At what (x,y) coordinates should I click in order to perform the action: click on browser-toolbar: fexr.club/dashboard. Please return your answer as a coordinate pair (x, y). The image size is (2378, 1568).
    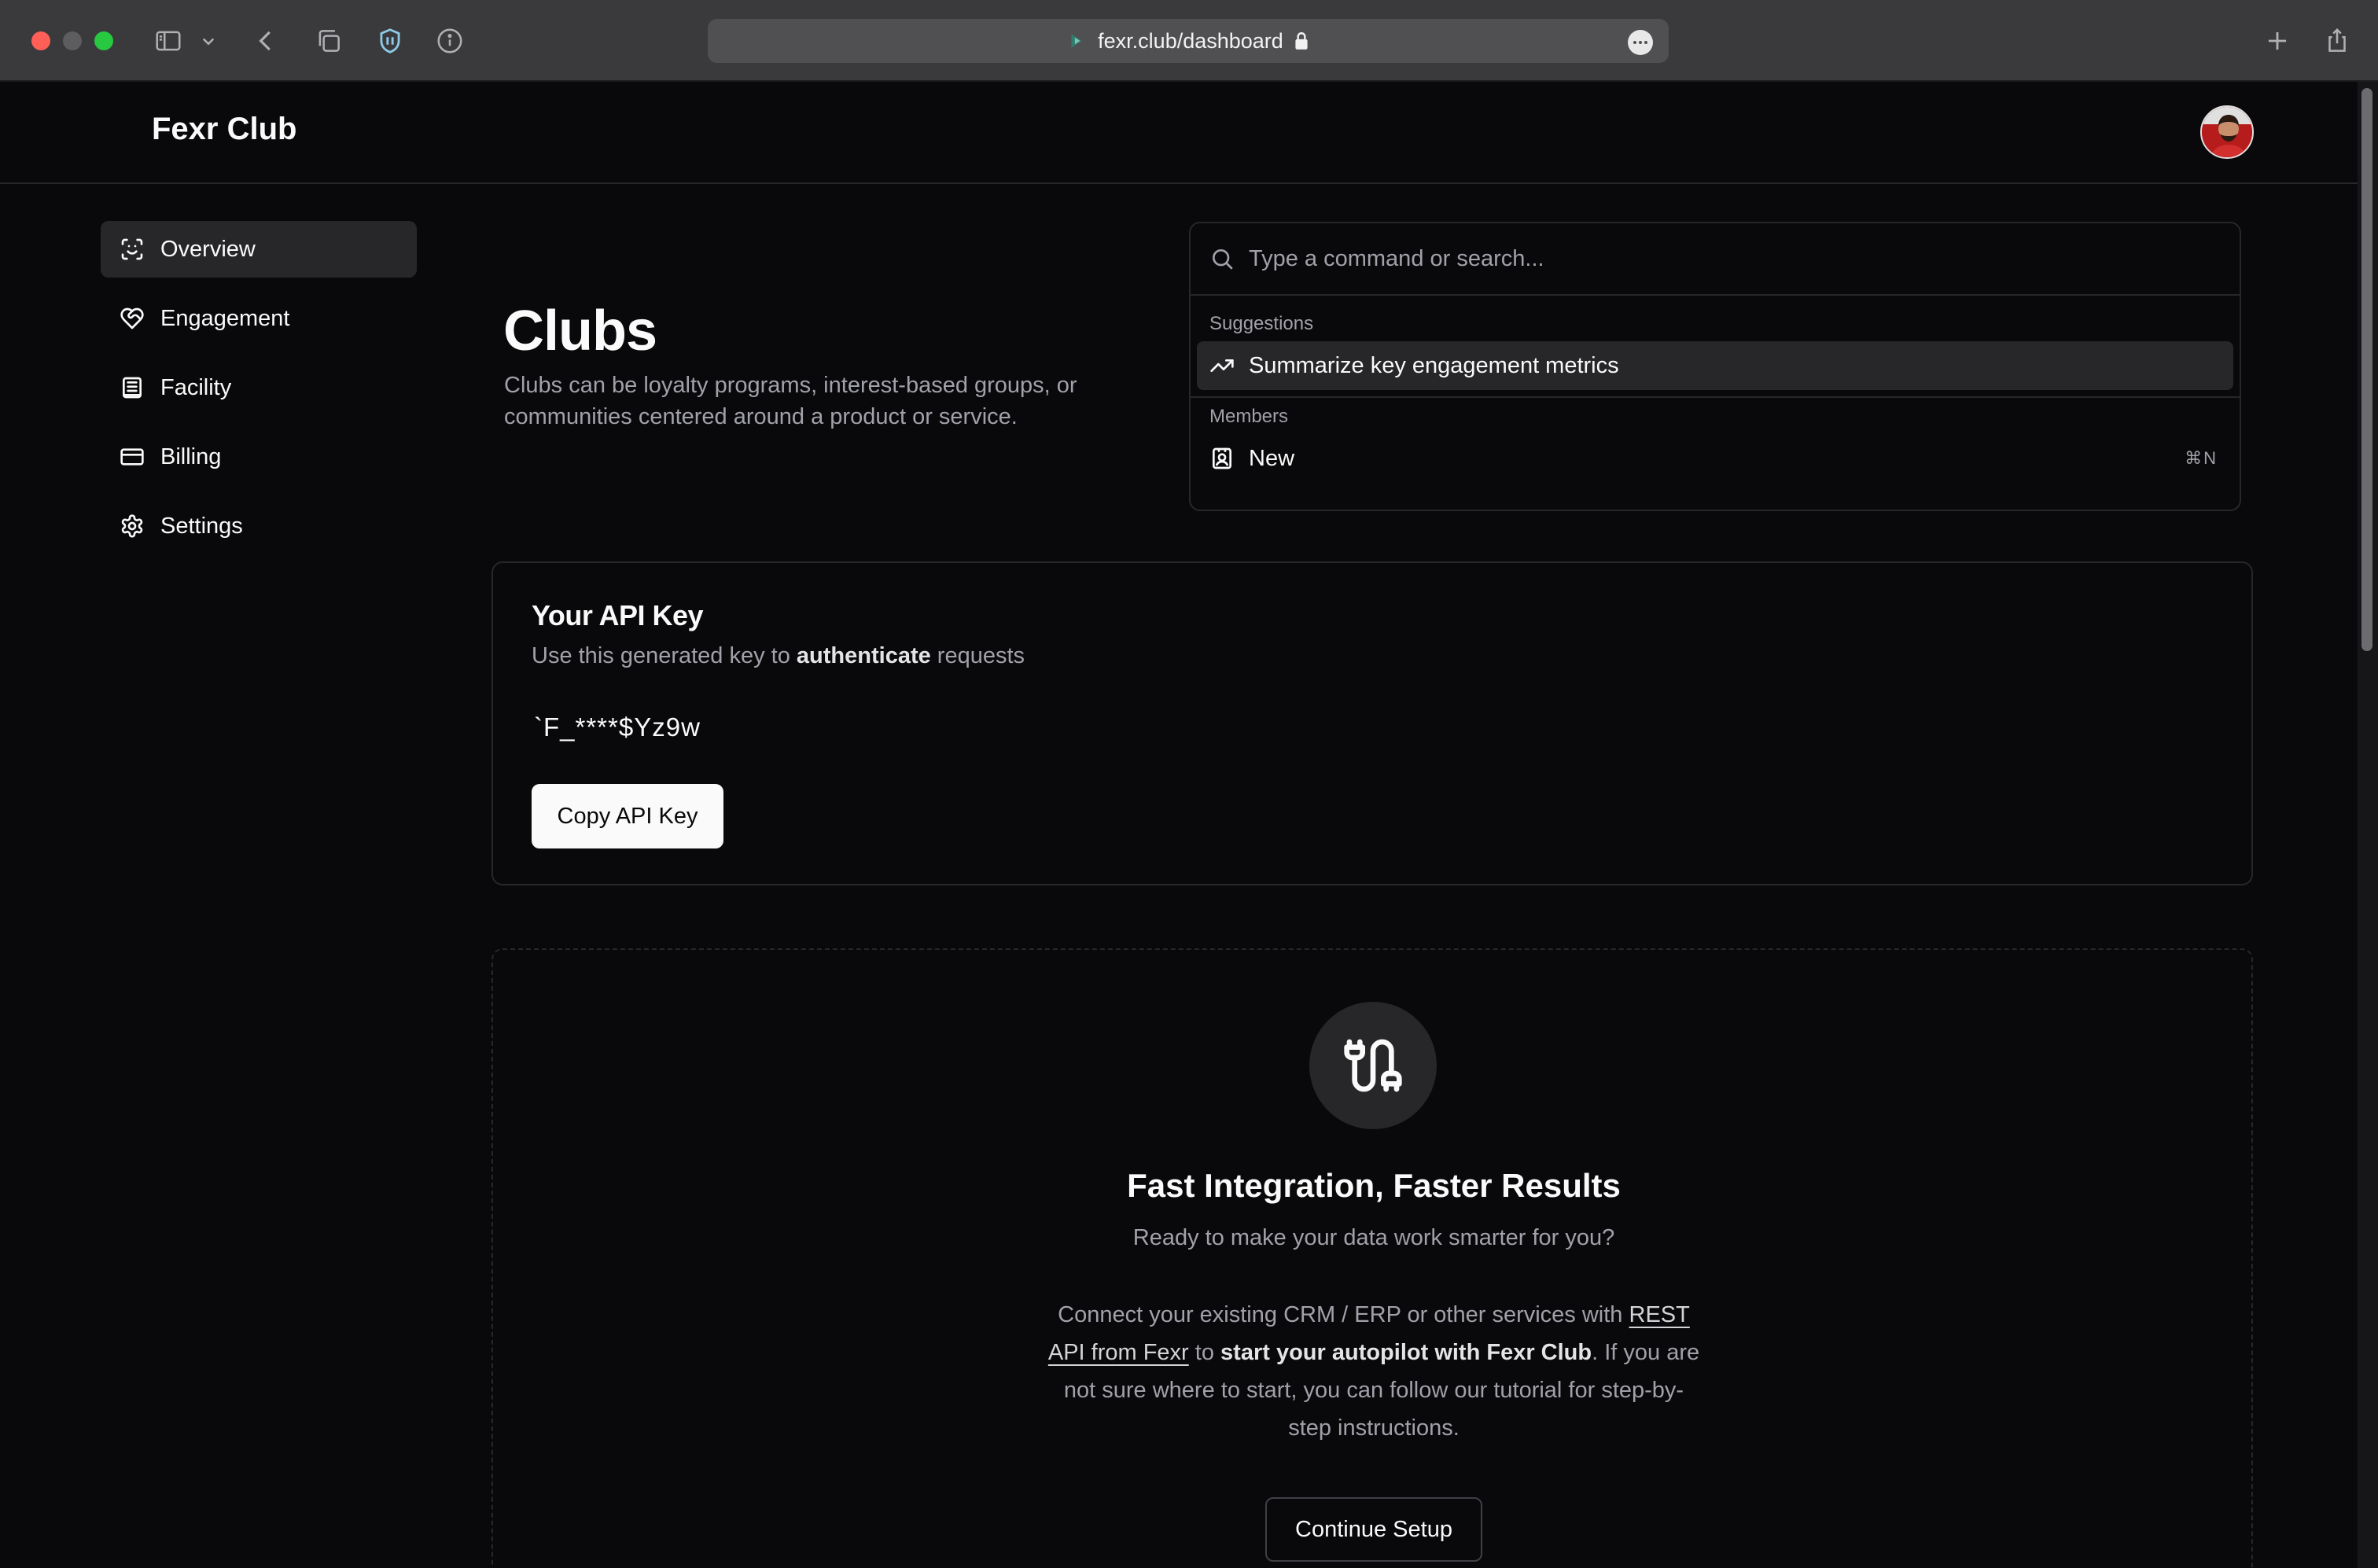
    Looking at the image, I should click on (1189, 41).